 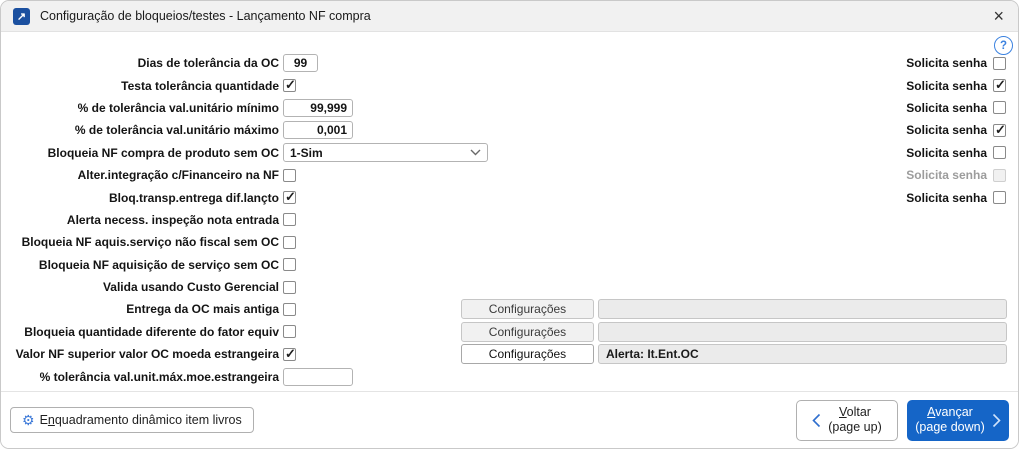 I want to click on alerta-inspecao-nota-entrada-checkbox, so click(x=289, y=220).